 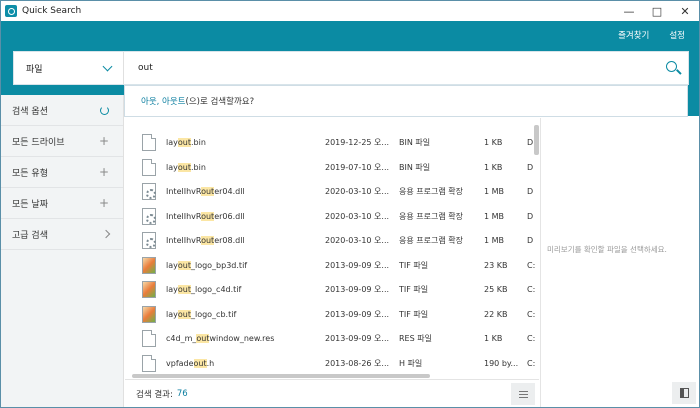 I want to click on sidebar-item-advanced: 고급 검색, so click(x=62, y=234).